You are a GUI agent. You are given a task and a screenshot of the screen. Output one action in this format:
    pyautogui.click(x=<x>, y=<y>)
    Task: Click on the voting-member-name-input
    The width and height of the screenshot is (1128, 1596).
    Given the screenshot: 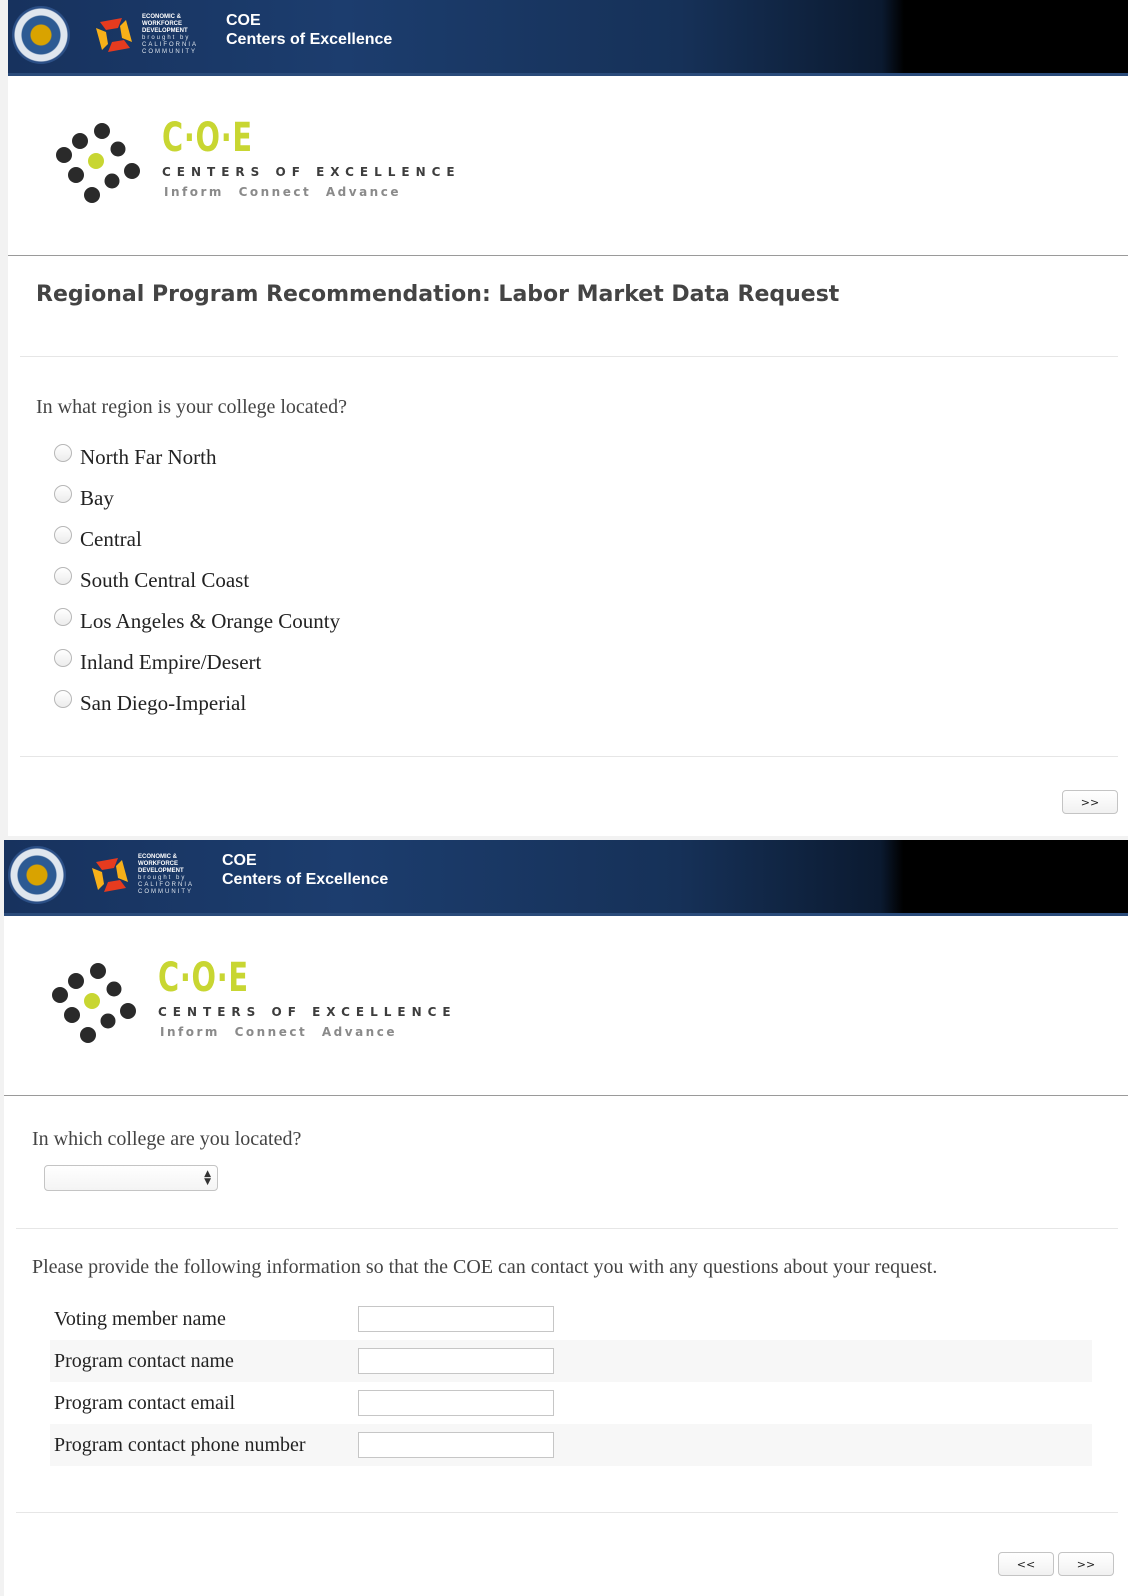 What is the action you would take?
    pyautogui.click(x=456, y=1319)
    